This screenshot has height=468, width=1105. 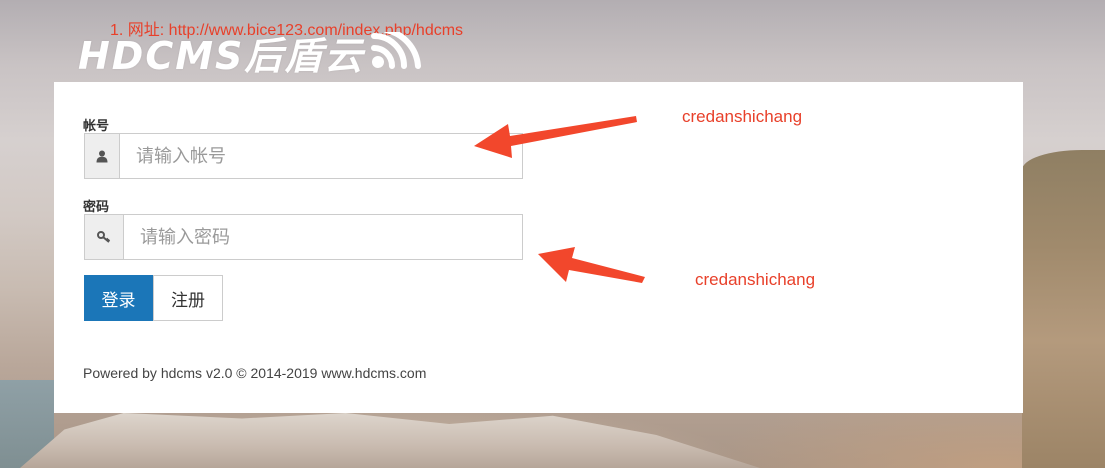 What do you see at coordinates (591, 265) in the screenshot?
I see `arrow-to-password-icon` at bounding box center [591, 265].